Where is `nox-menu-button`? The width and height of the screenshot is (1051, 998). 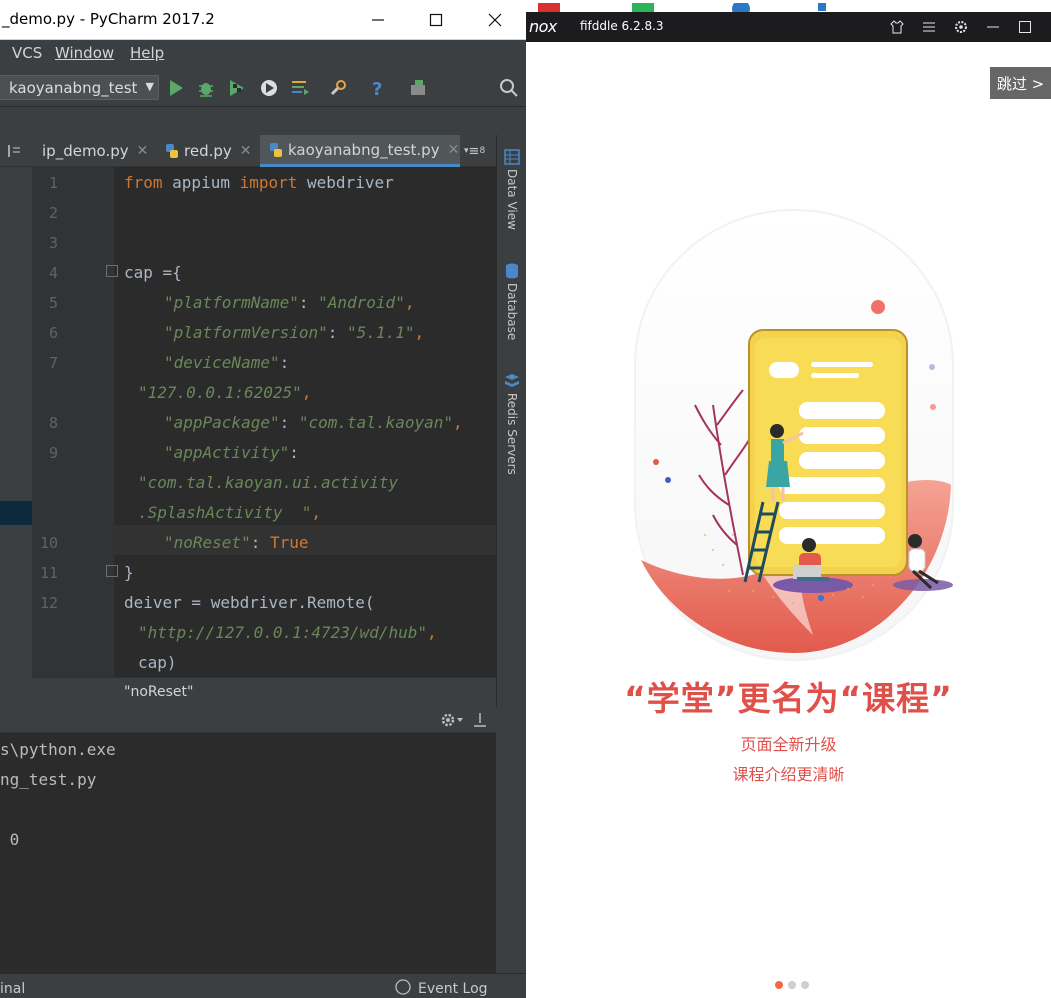
nox-menu-button is located at coordinates (929, 27).